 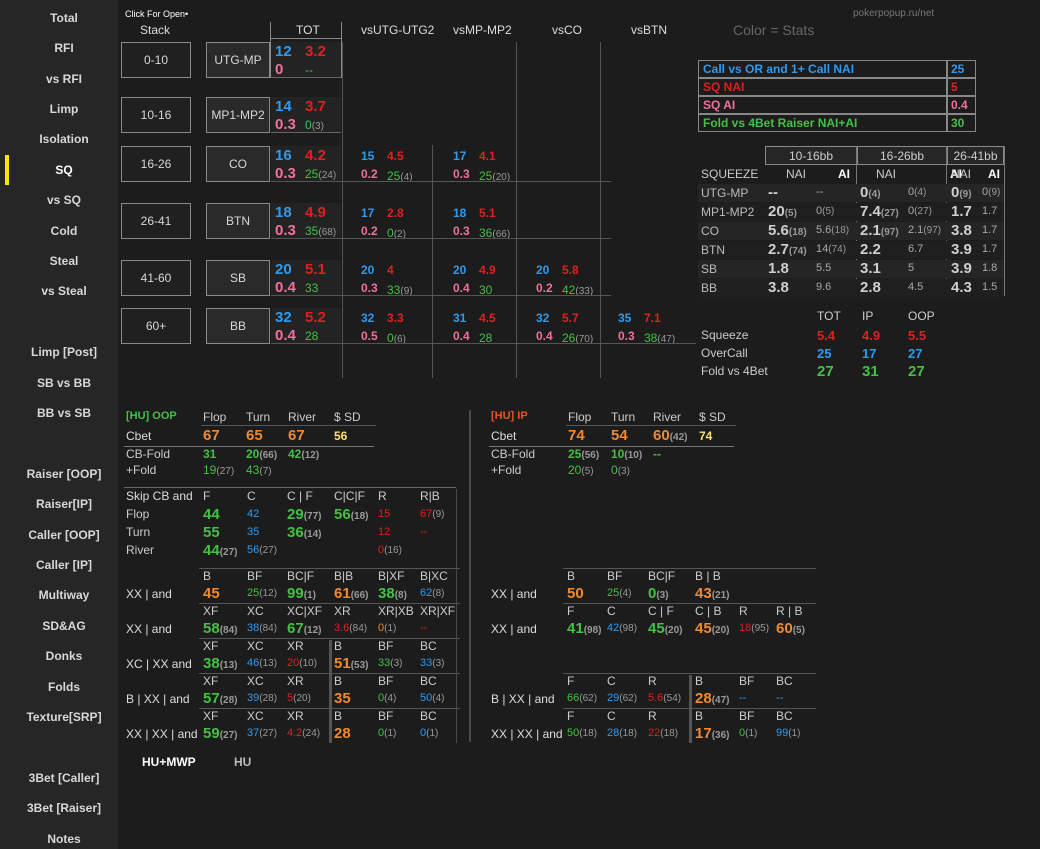 I want to click on column-header: vsUTG-UTG2, so click(x=398, y=30).